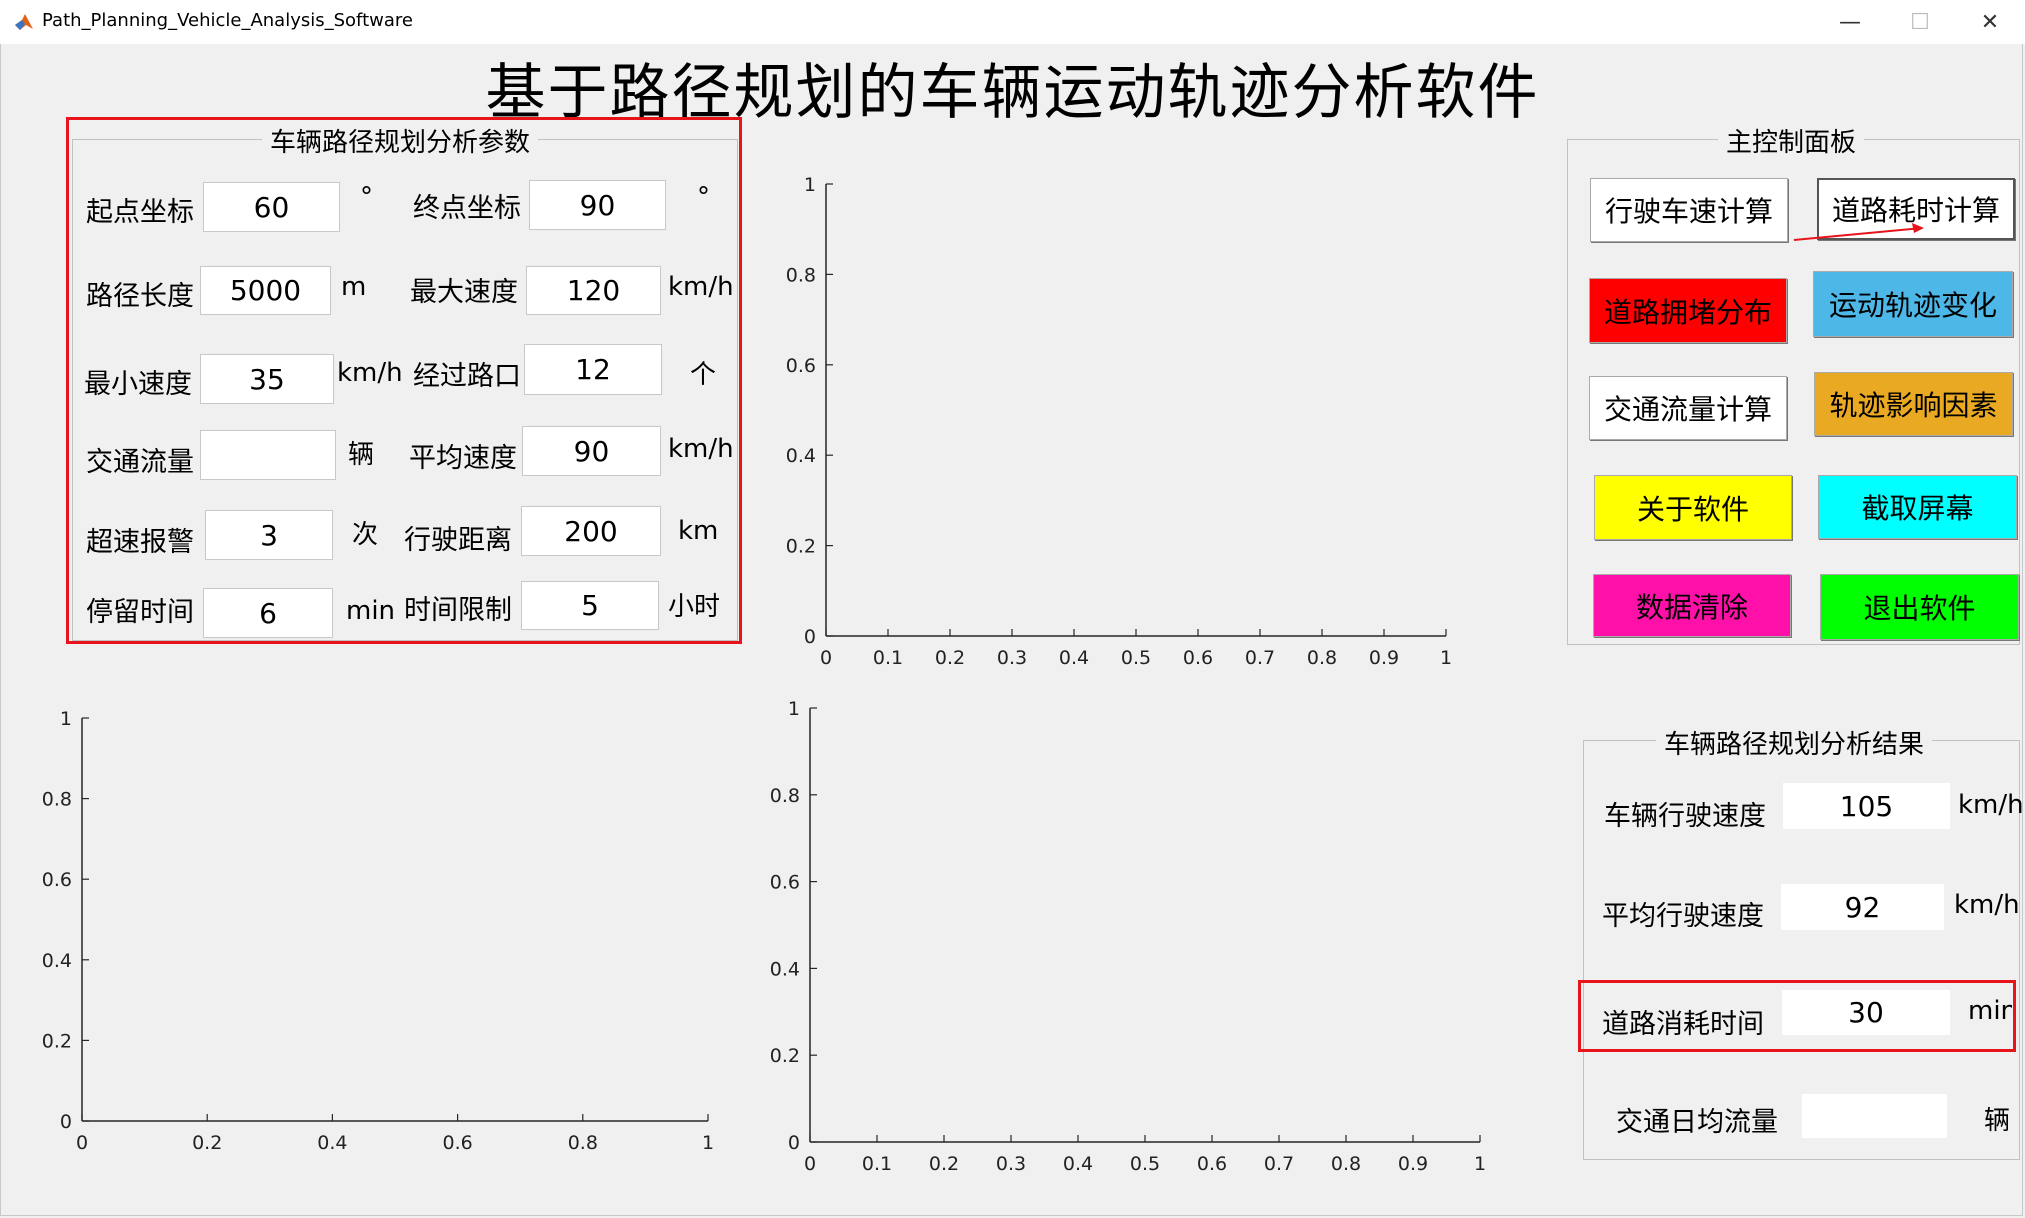 Image resolution: width=2025 pixels, height=1218 pixels. Describe the element at coordinates (268, 613) in the screenshot. I see `stay-time-input: 6` at that location.